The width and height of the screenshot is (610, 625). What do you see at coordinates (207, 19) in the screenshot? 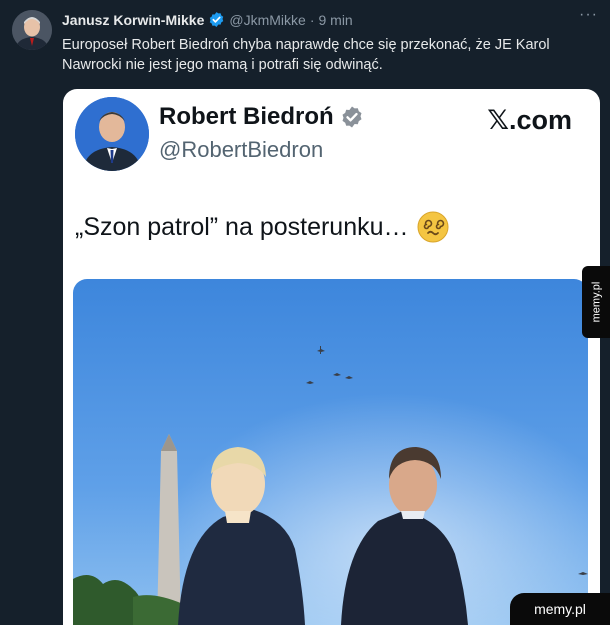
I see `tweet-header: Janusz Korwin-Mikke @JkmMikke · 9 min` at bounding box center [207, 19].